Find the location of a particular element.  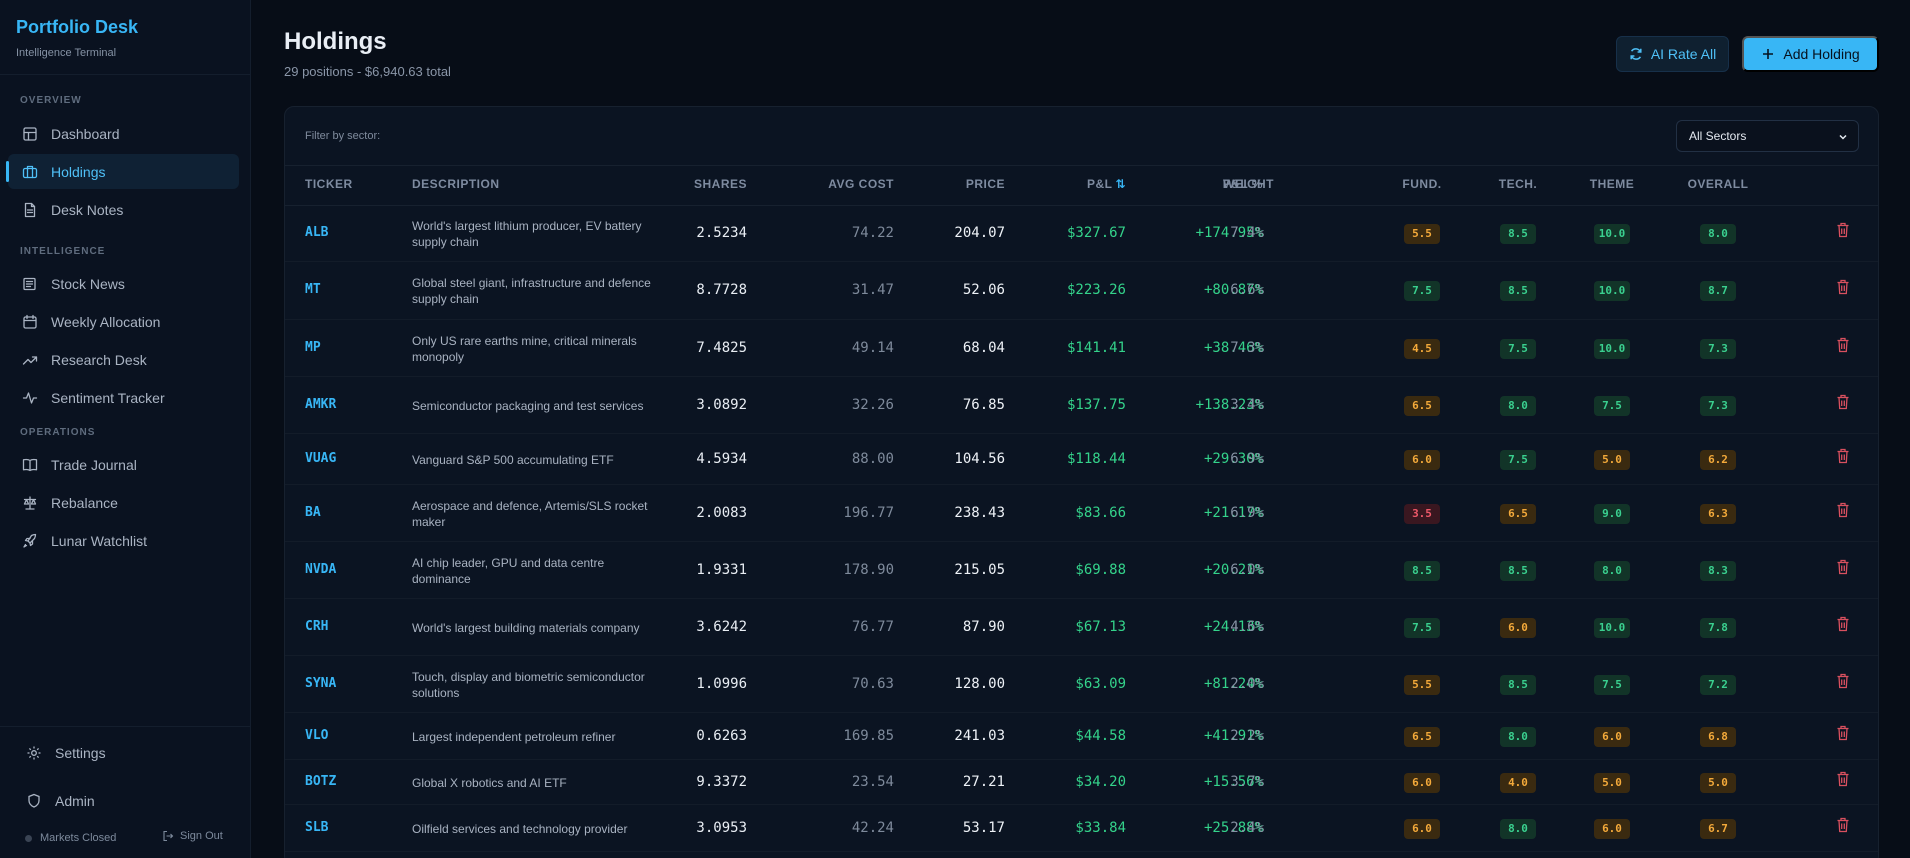

column-header-shares: SHARES is located at coordinates (697, 184).